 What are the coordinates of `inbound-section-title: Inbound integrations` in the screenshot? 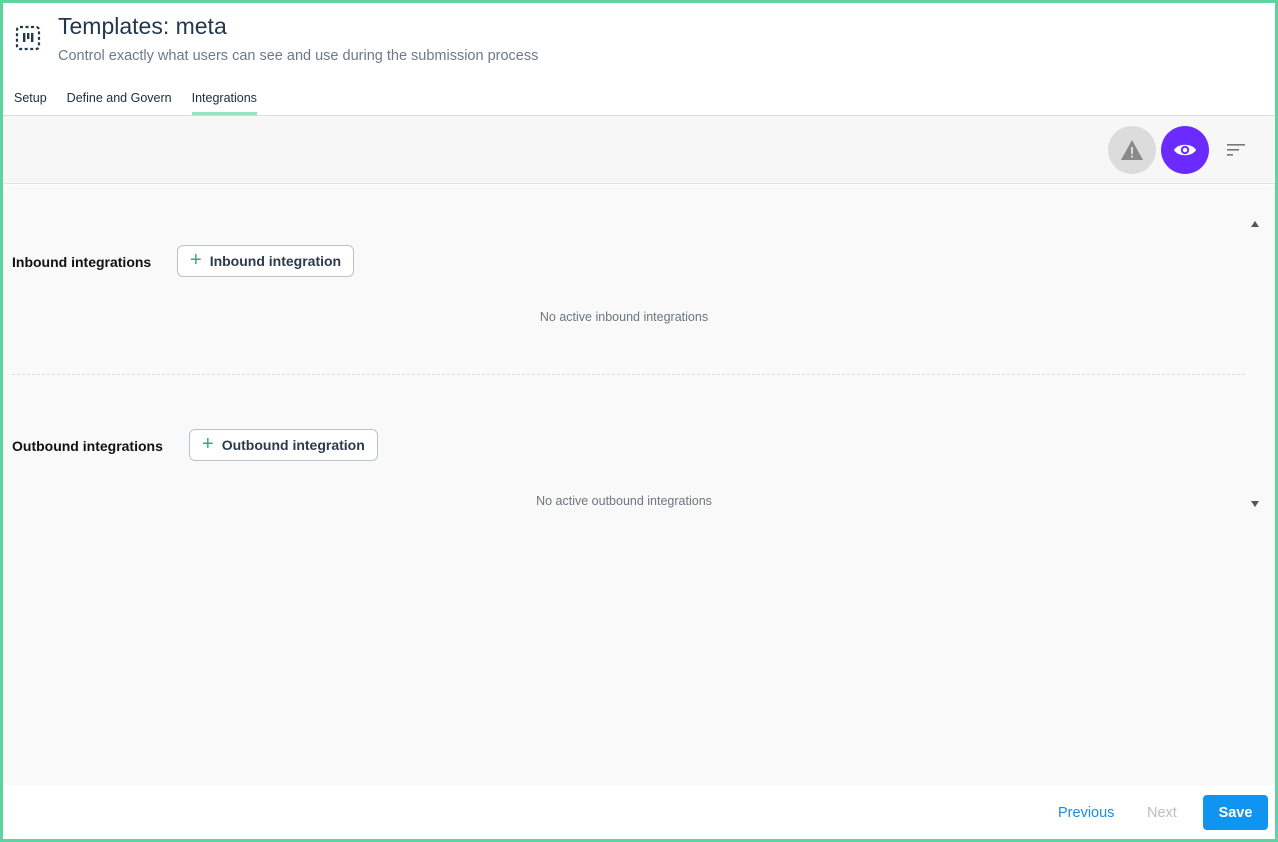 It's located at (82, 262).